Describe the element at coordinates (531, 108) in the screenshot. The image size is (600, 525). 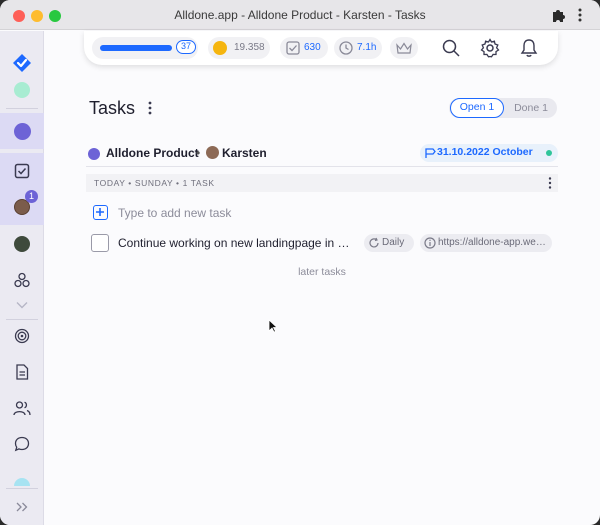
I see `tab-done: Done 1` at that location.